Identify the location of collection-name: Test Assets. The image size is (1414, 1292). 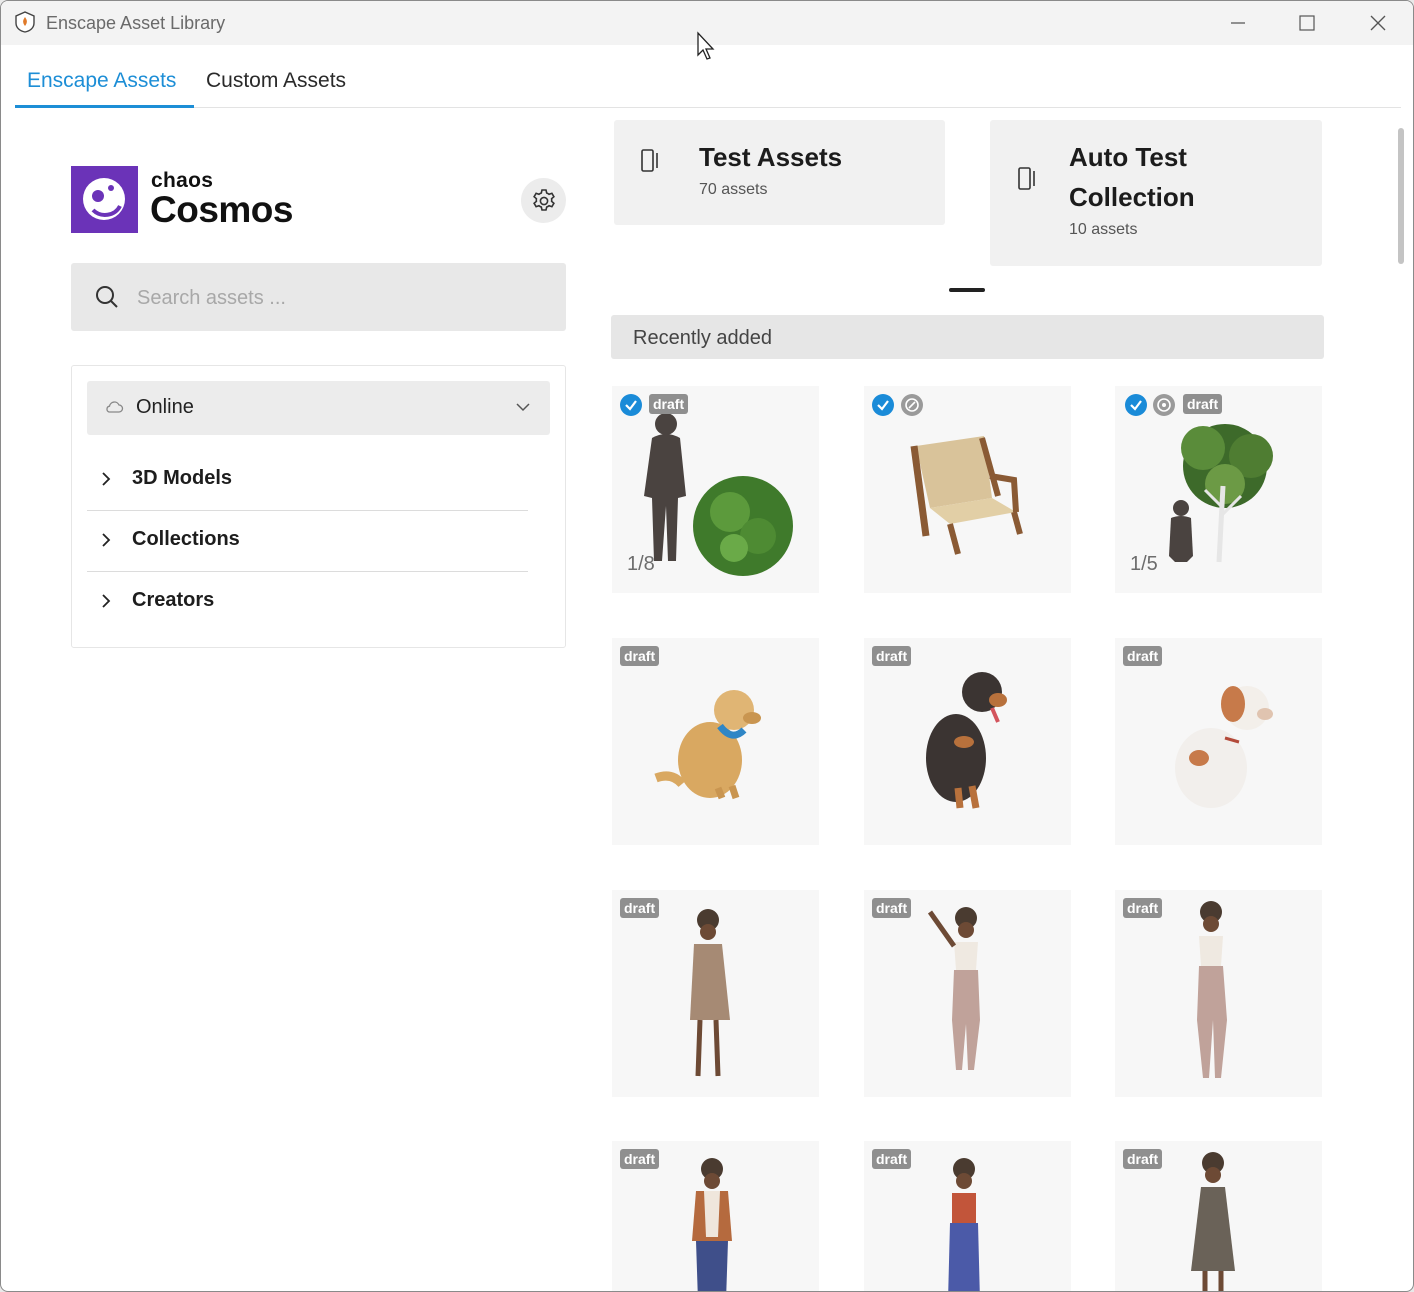
(771, 157).